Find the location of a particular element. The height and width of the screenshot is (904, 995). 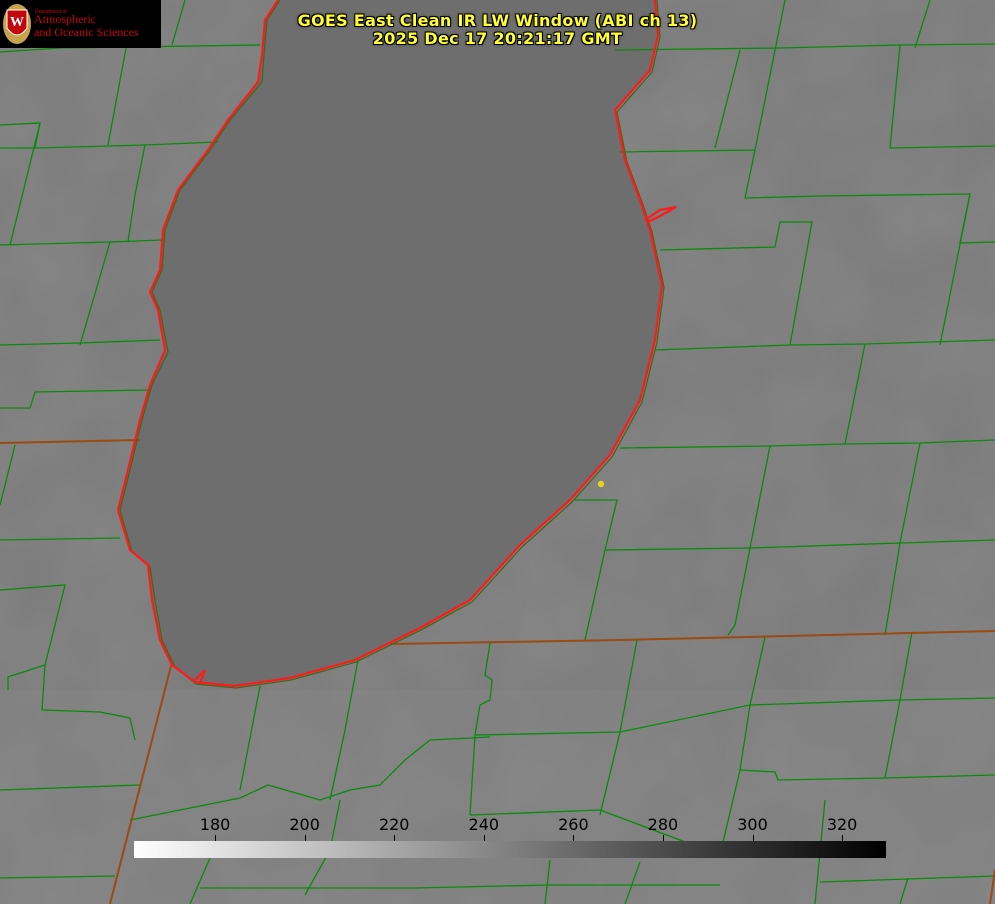

colorbar-tick-label: 240 is located at coordinates (484, 824).